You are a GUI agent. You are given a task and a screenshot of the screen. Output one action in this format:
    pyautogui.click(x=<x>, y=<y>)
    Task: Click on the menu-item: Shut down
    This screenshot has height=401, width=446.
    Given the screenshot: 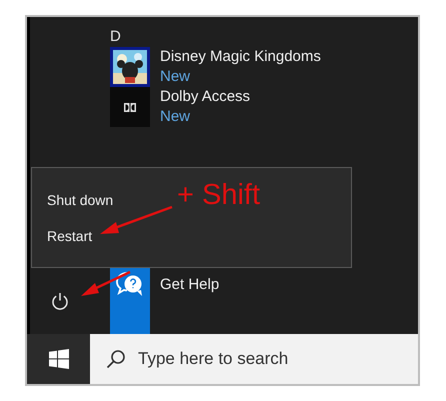 What is the action you would take?
    pyautogui.click(x=80, y=199)
    